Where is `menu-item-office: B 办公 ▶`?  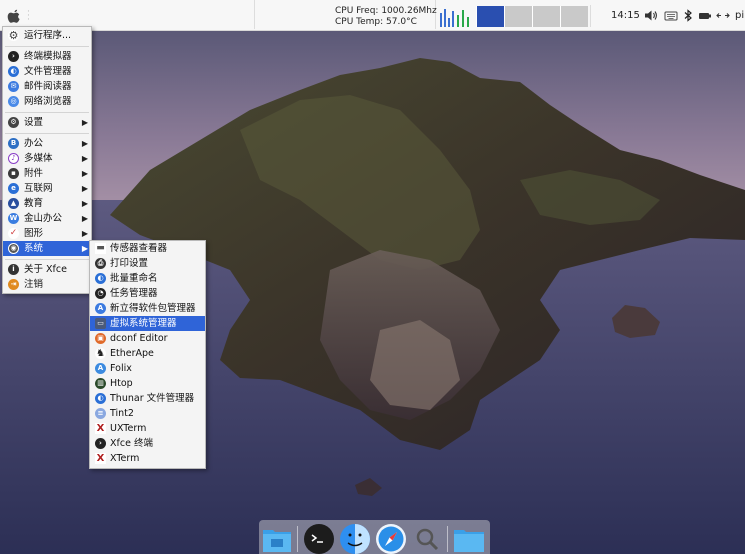
menu-item-office: B 办公 ▶ is located at coordinates (47, 143).